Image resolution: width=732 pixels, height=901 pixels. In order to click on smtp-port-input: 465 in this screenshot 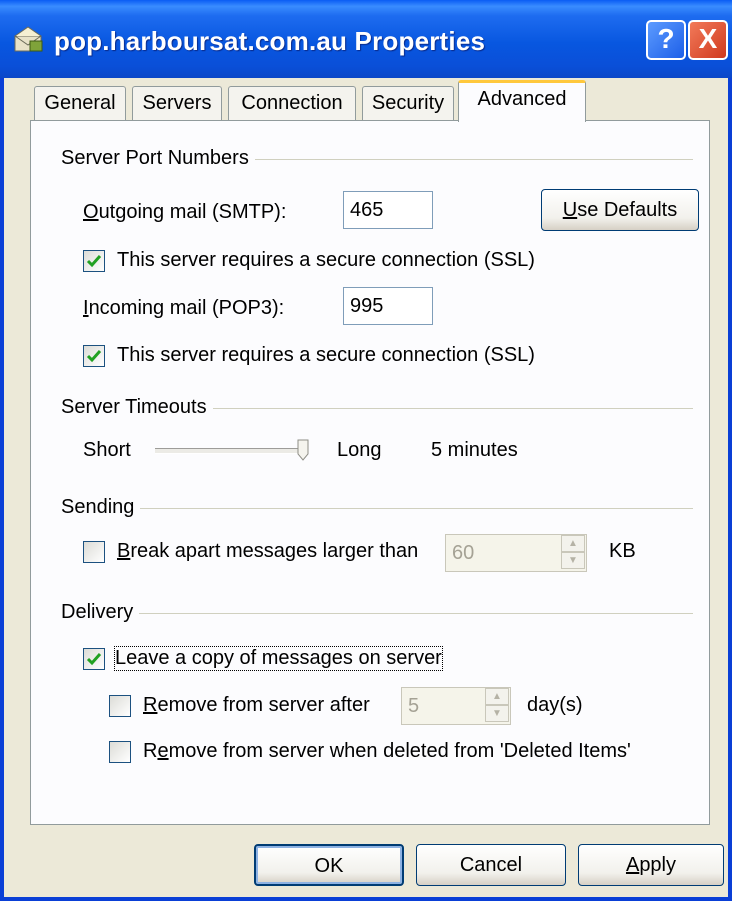, I will do `click(388, 210)`.